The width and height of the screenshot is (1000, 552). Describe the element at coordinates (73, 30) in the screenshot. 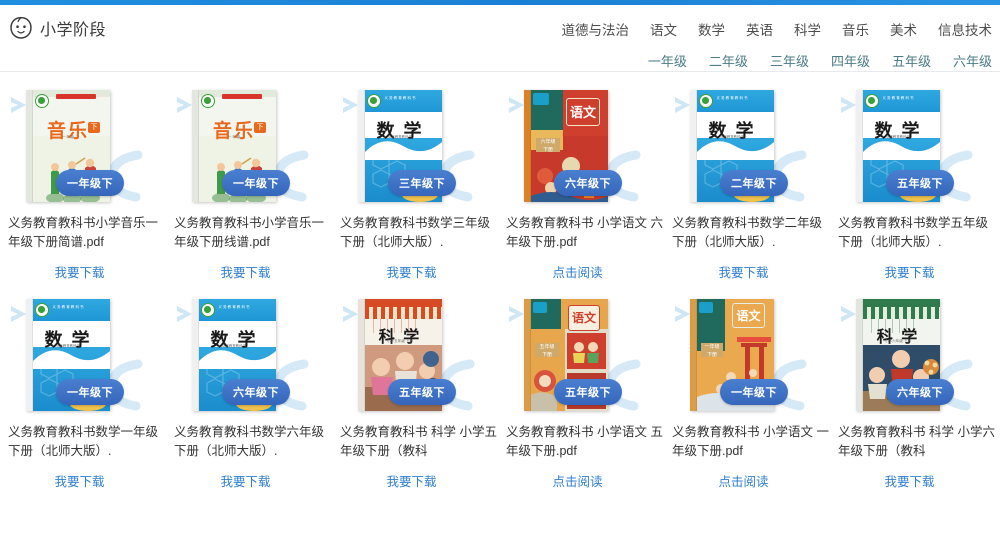

I see `brand-name: 小学阶段` at that location.